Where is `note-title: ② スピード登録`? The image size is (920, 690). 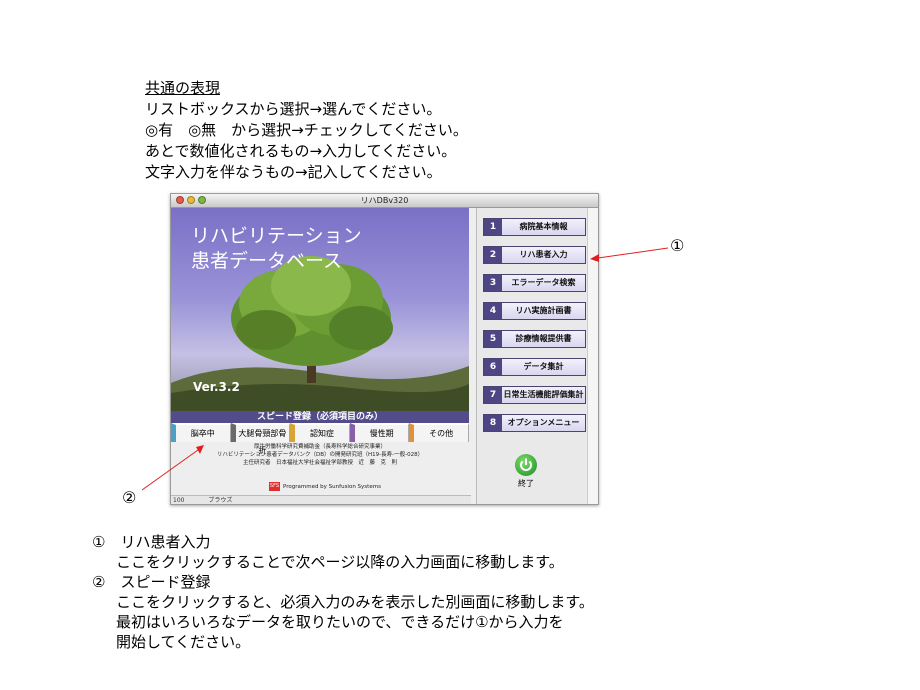
note-title: ② スピード登録 is located at coordinates (151, 582).